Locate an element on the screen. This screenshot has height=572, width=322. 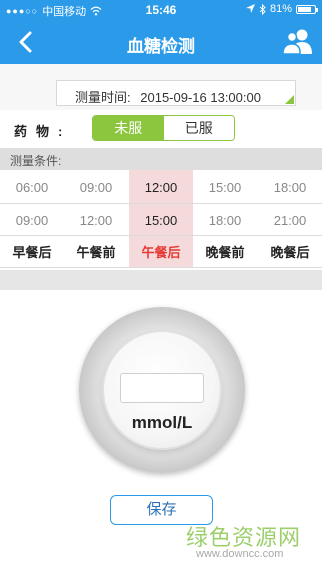
condition-name: 晚餐后 is located at coordinates (290, 252).